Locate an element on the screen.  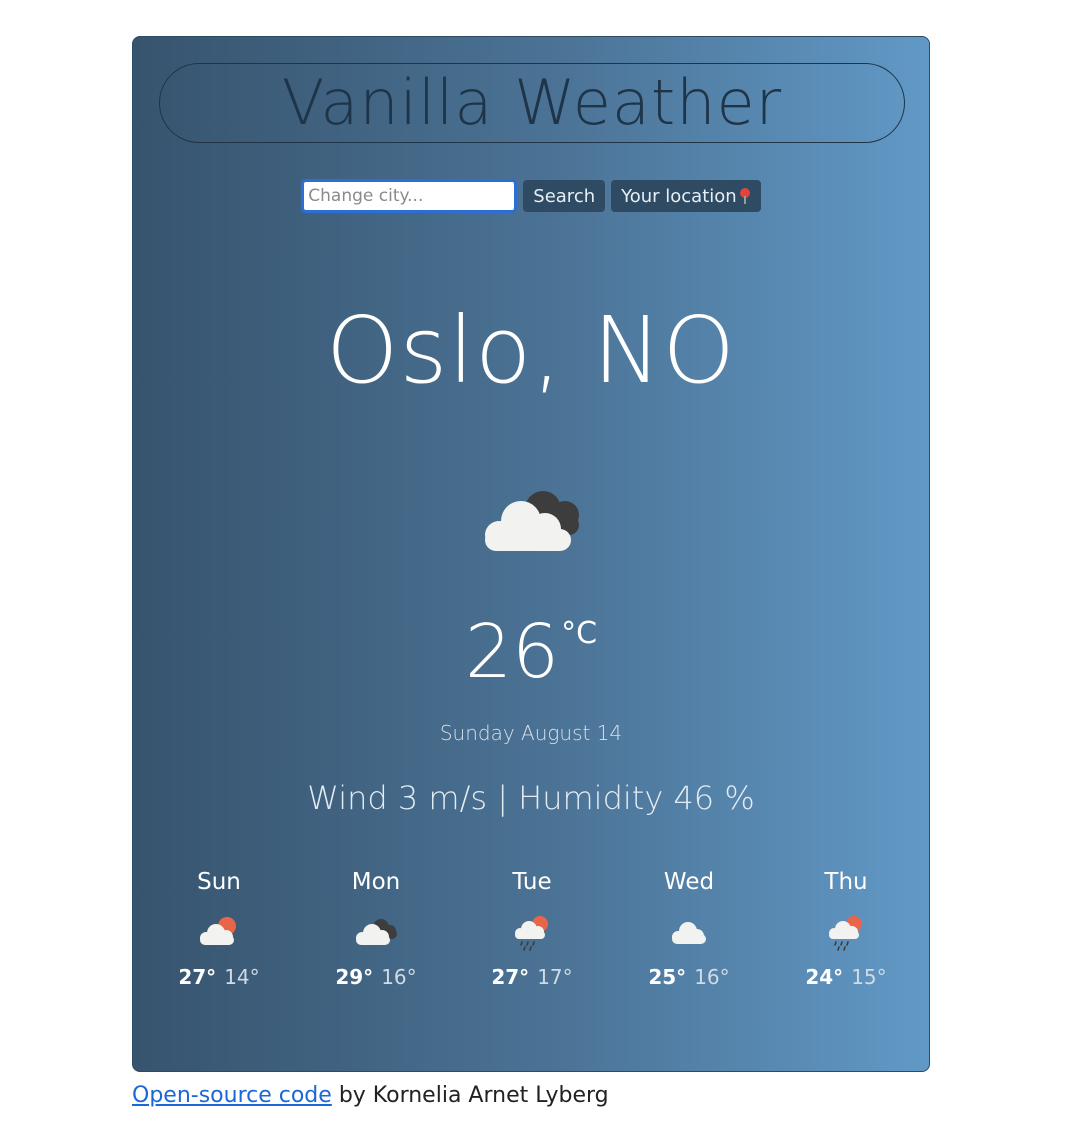
your-location-label: Your location is located at coordinates (679, 196).